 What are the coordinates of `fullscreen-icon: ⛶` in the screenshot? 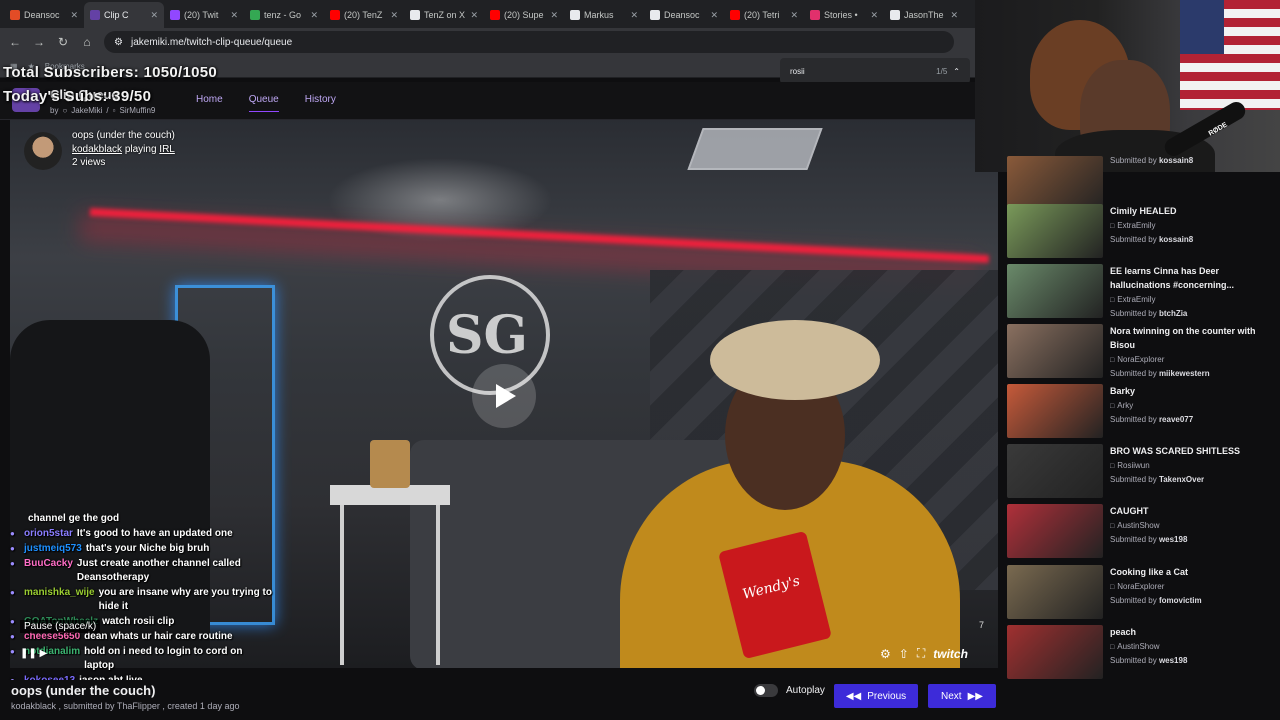 It's located at (921, 653).